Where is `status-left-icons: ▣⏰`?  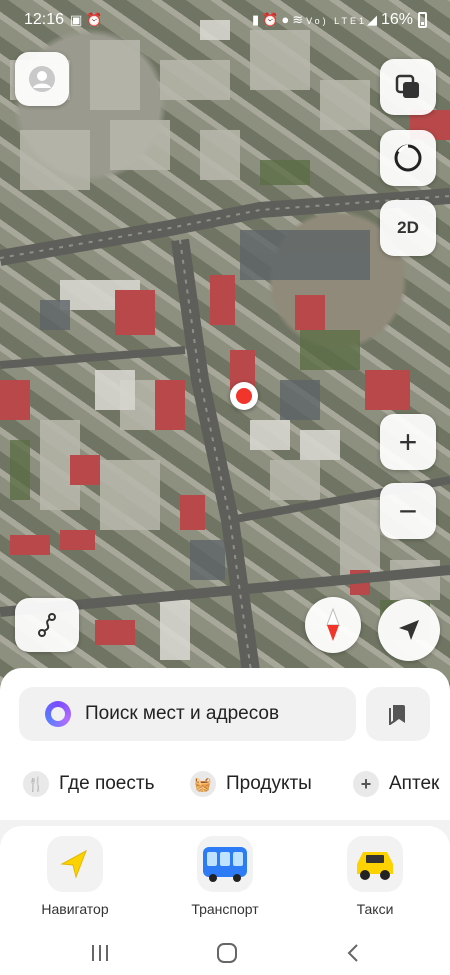 status-left-icons: ▣⏰ is located at coordinates (88, 20).